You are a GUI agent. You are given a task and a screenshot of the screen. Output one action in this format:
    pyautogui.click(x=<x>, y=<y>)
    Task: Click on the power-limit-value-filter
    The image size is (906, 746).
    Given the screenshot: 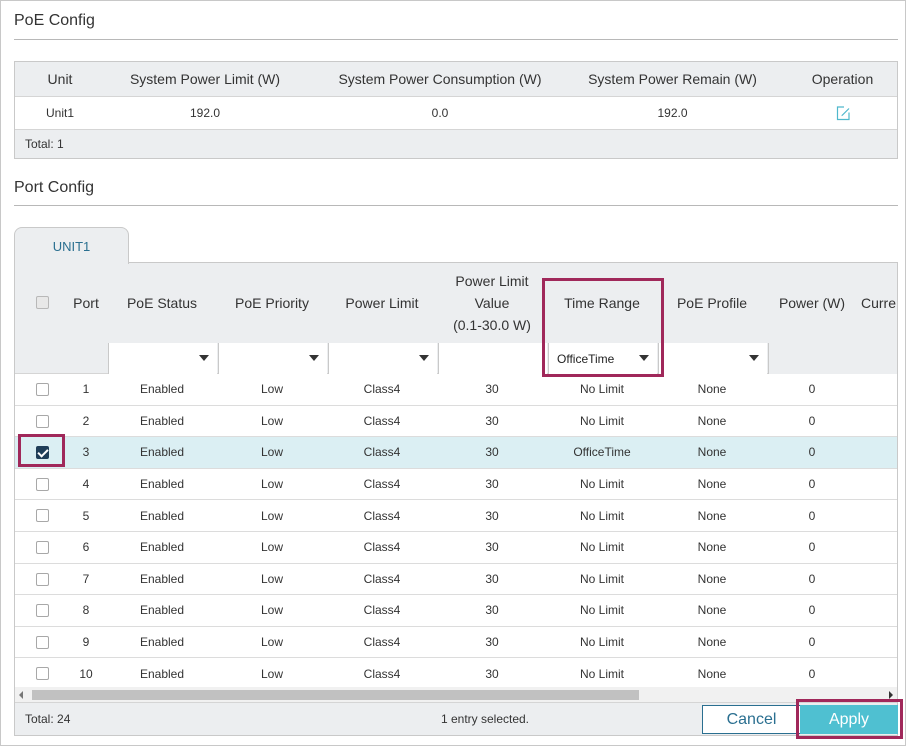 What is the action you would take?
    pyautogui.click(x=492, y=358)
    